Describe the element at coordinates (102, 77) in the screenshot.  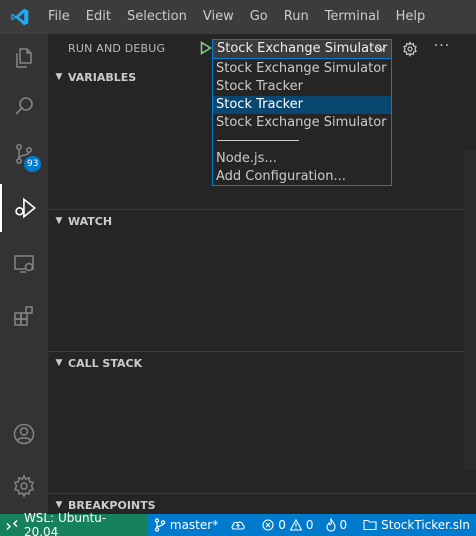
I see `variables-label: VARIABLES` at that location.